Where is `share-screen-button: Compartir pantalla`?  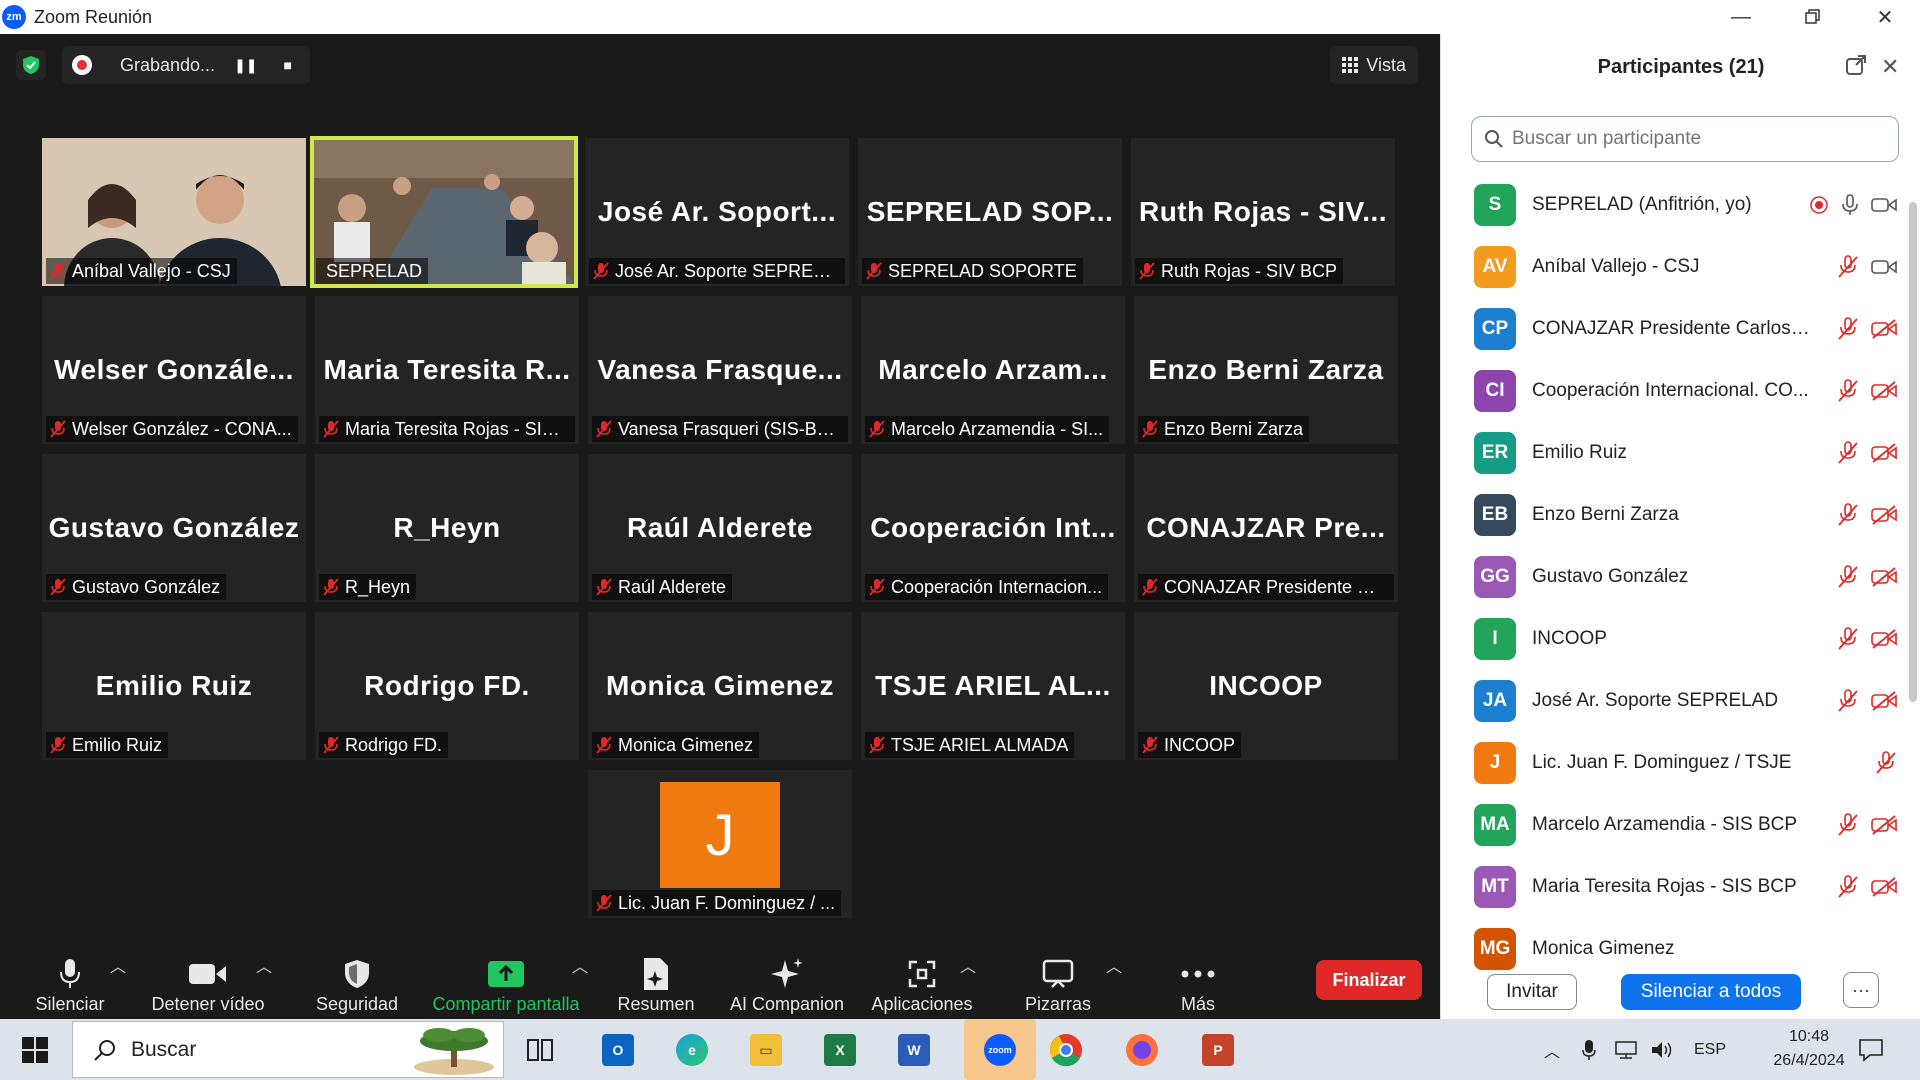 share-screen-button: Compartir pantalla is located at coordinates (506, 982).